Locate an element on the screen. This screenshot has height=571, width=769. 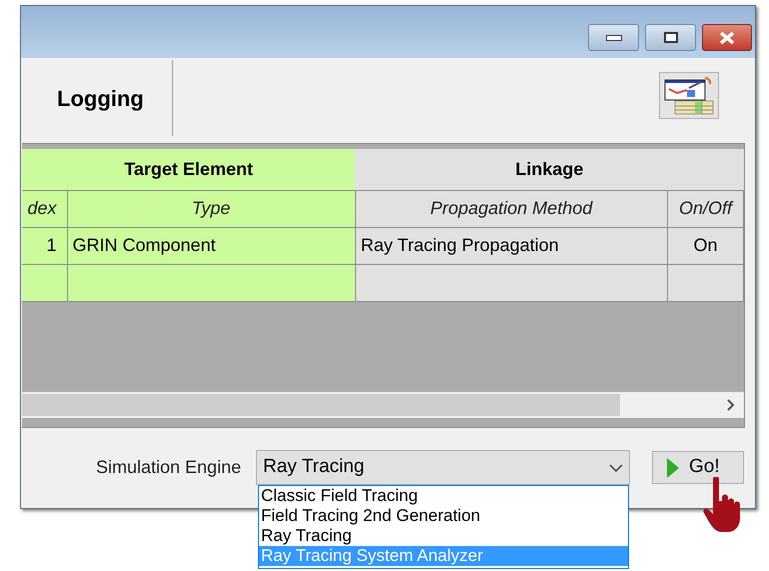
group-header: Linkage is located at coordinates (549, 169).